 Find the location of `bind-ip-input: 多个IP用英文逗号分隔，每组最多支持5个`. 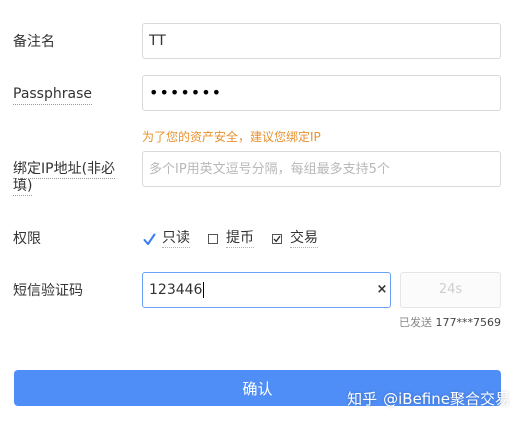

bind-ip-input: 多个IP用英文逗号分隔，每组最多支持5个 is located at coordinates (321, 169).